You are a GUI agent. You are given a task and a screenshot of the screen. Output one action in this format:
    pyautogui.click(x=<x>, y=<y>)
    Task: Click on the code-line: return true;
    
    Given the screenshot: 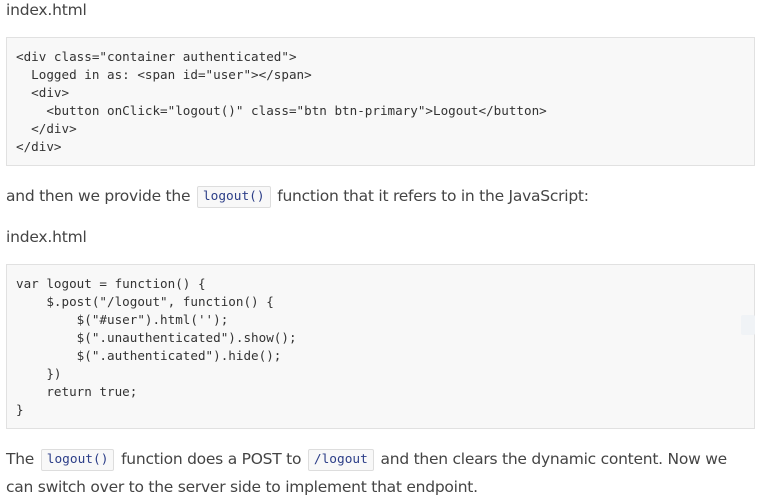 What is the action you would take?
    pyautogui.click(x=77, y=391)
    